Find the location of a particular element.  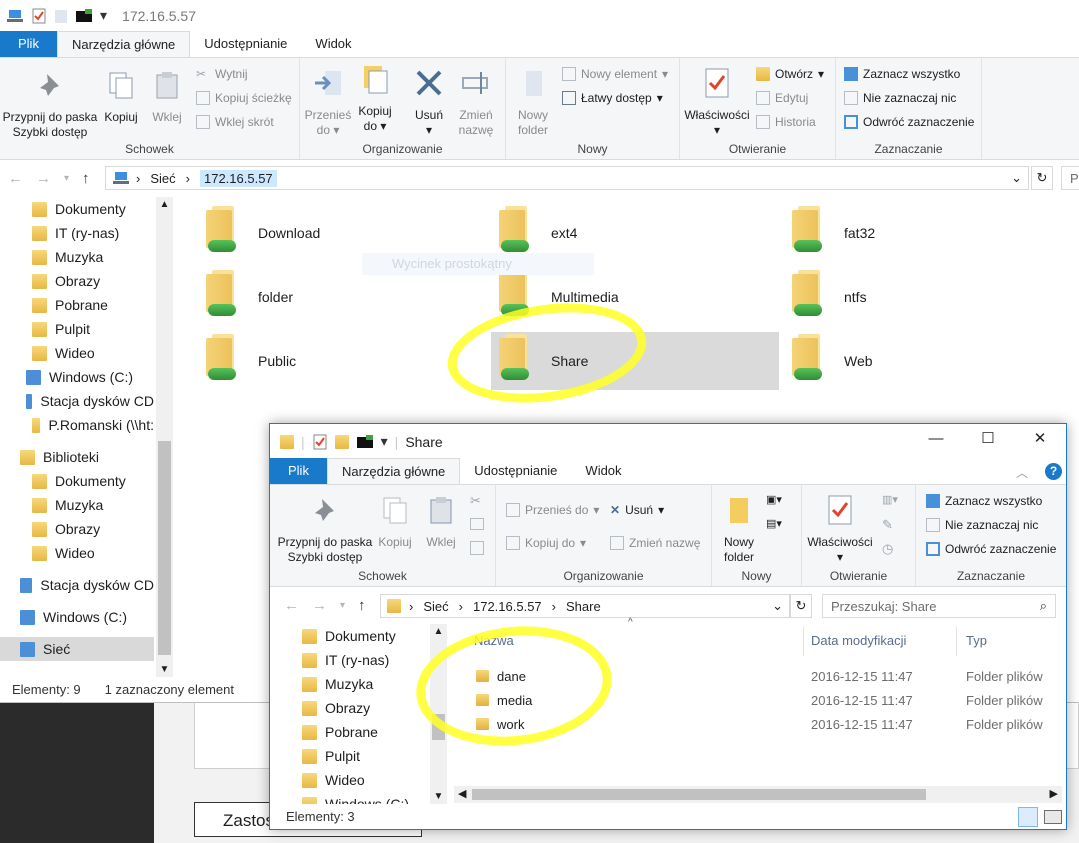

large-icons-view-icon is located at coordinates (1053, 817).